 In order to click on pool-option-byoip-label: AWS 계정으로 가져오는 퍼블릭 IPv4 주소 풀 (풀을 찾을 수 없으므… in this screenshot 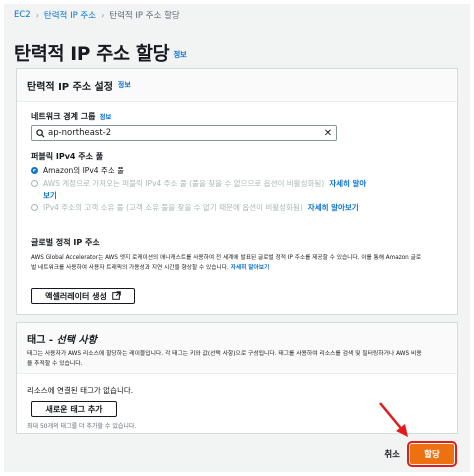, I will do `click(184, 183)`.